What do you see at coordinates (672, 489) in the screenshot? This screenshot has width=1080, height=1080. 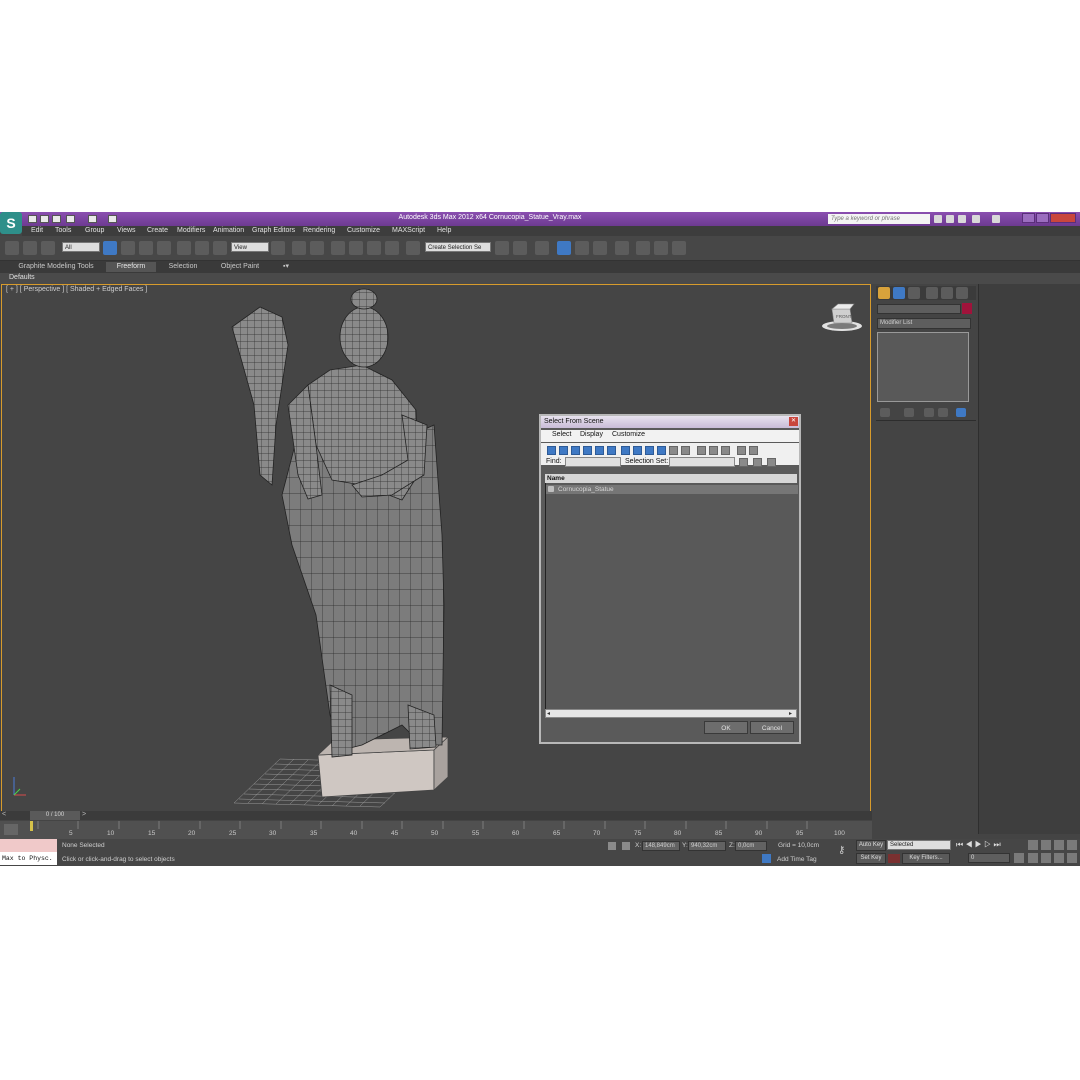 I see `list-item: Cornucopia_Statue` at bounding box center [672, 489].